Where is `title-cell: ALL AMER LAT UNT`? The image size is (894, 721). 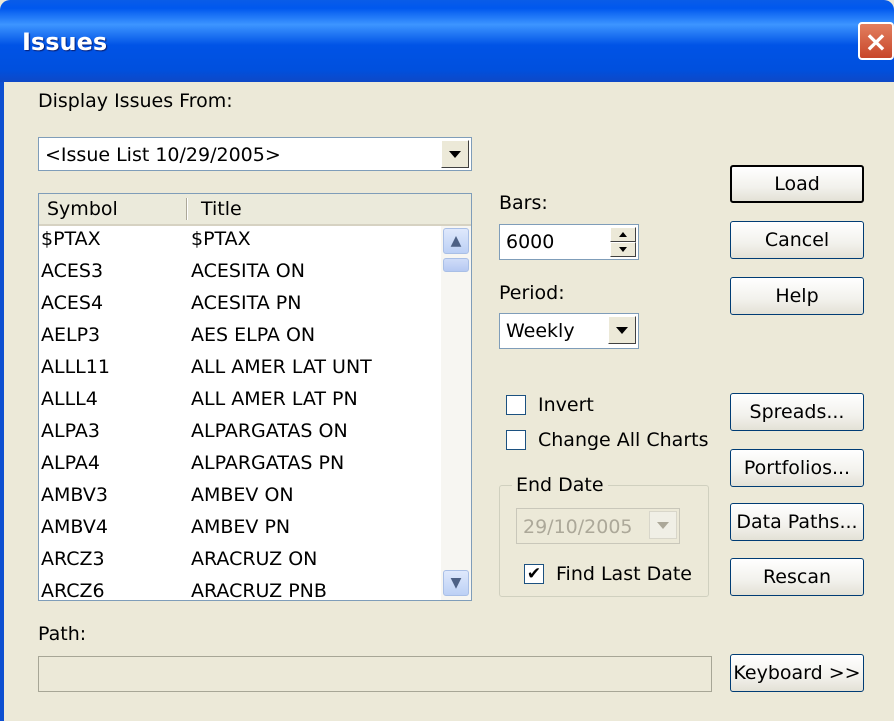
title-cell: ALL AMER LAT UNT is located at coordinates (281, 367).